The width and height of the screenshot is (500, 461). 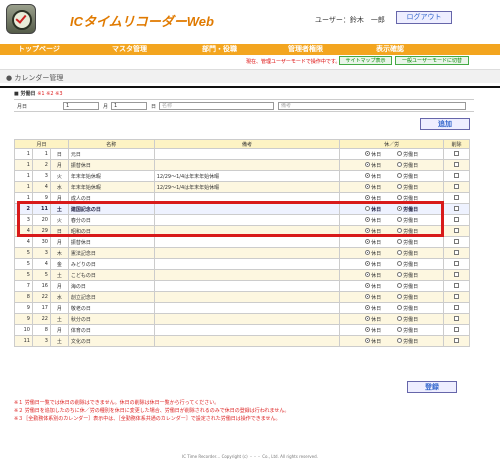 What do you see at coordinates (216, 106) in the screenshot?
I see `name-input: 名称` at bounding box center [216, 106].